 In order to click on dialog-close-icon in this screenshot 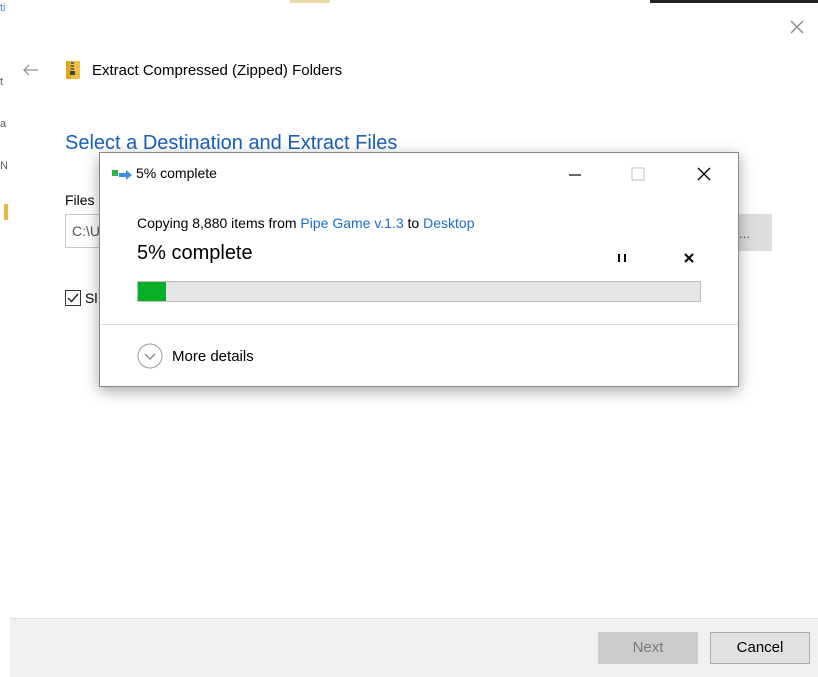, I will do `click(704, 174)`.